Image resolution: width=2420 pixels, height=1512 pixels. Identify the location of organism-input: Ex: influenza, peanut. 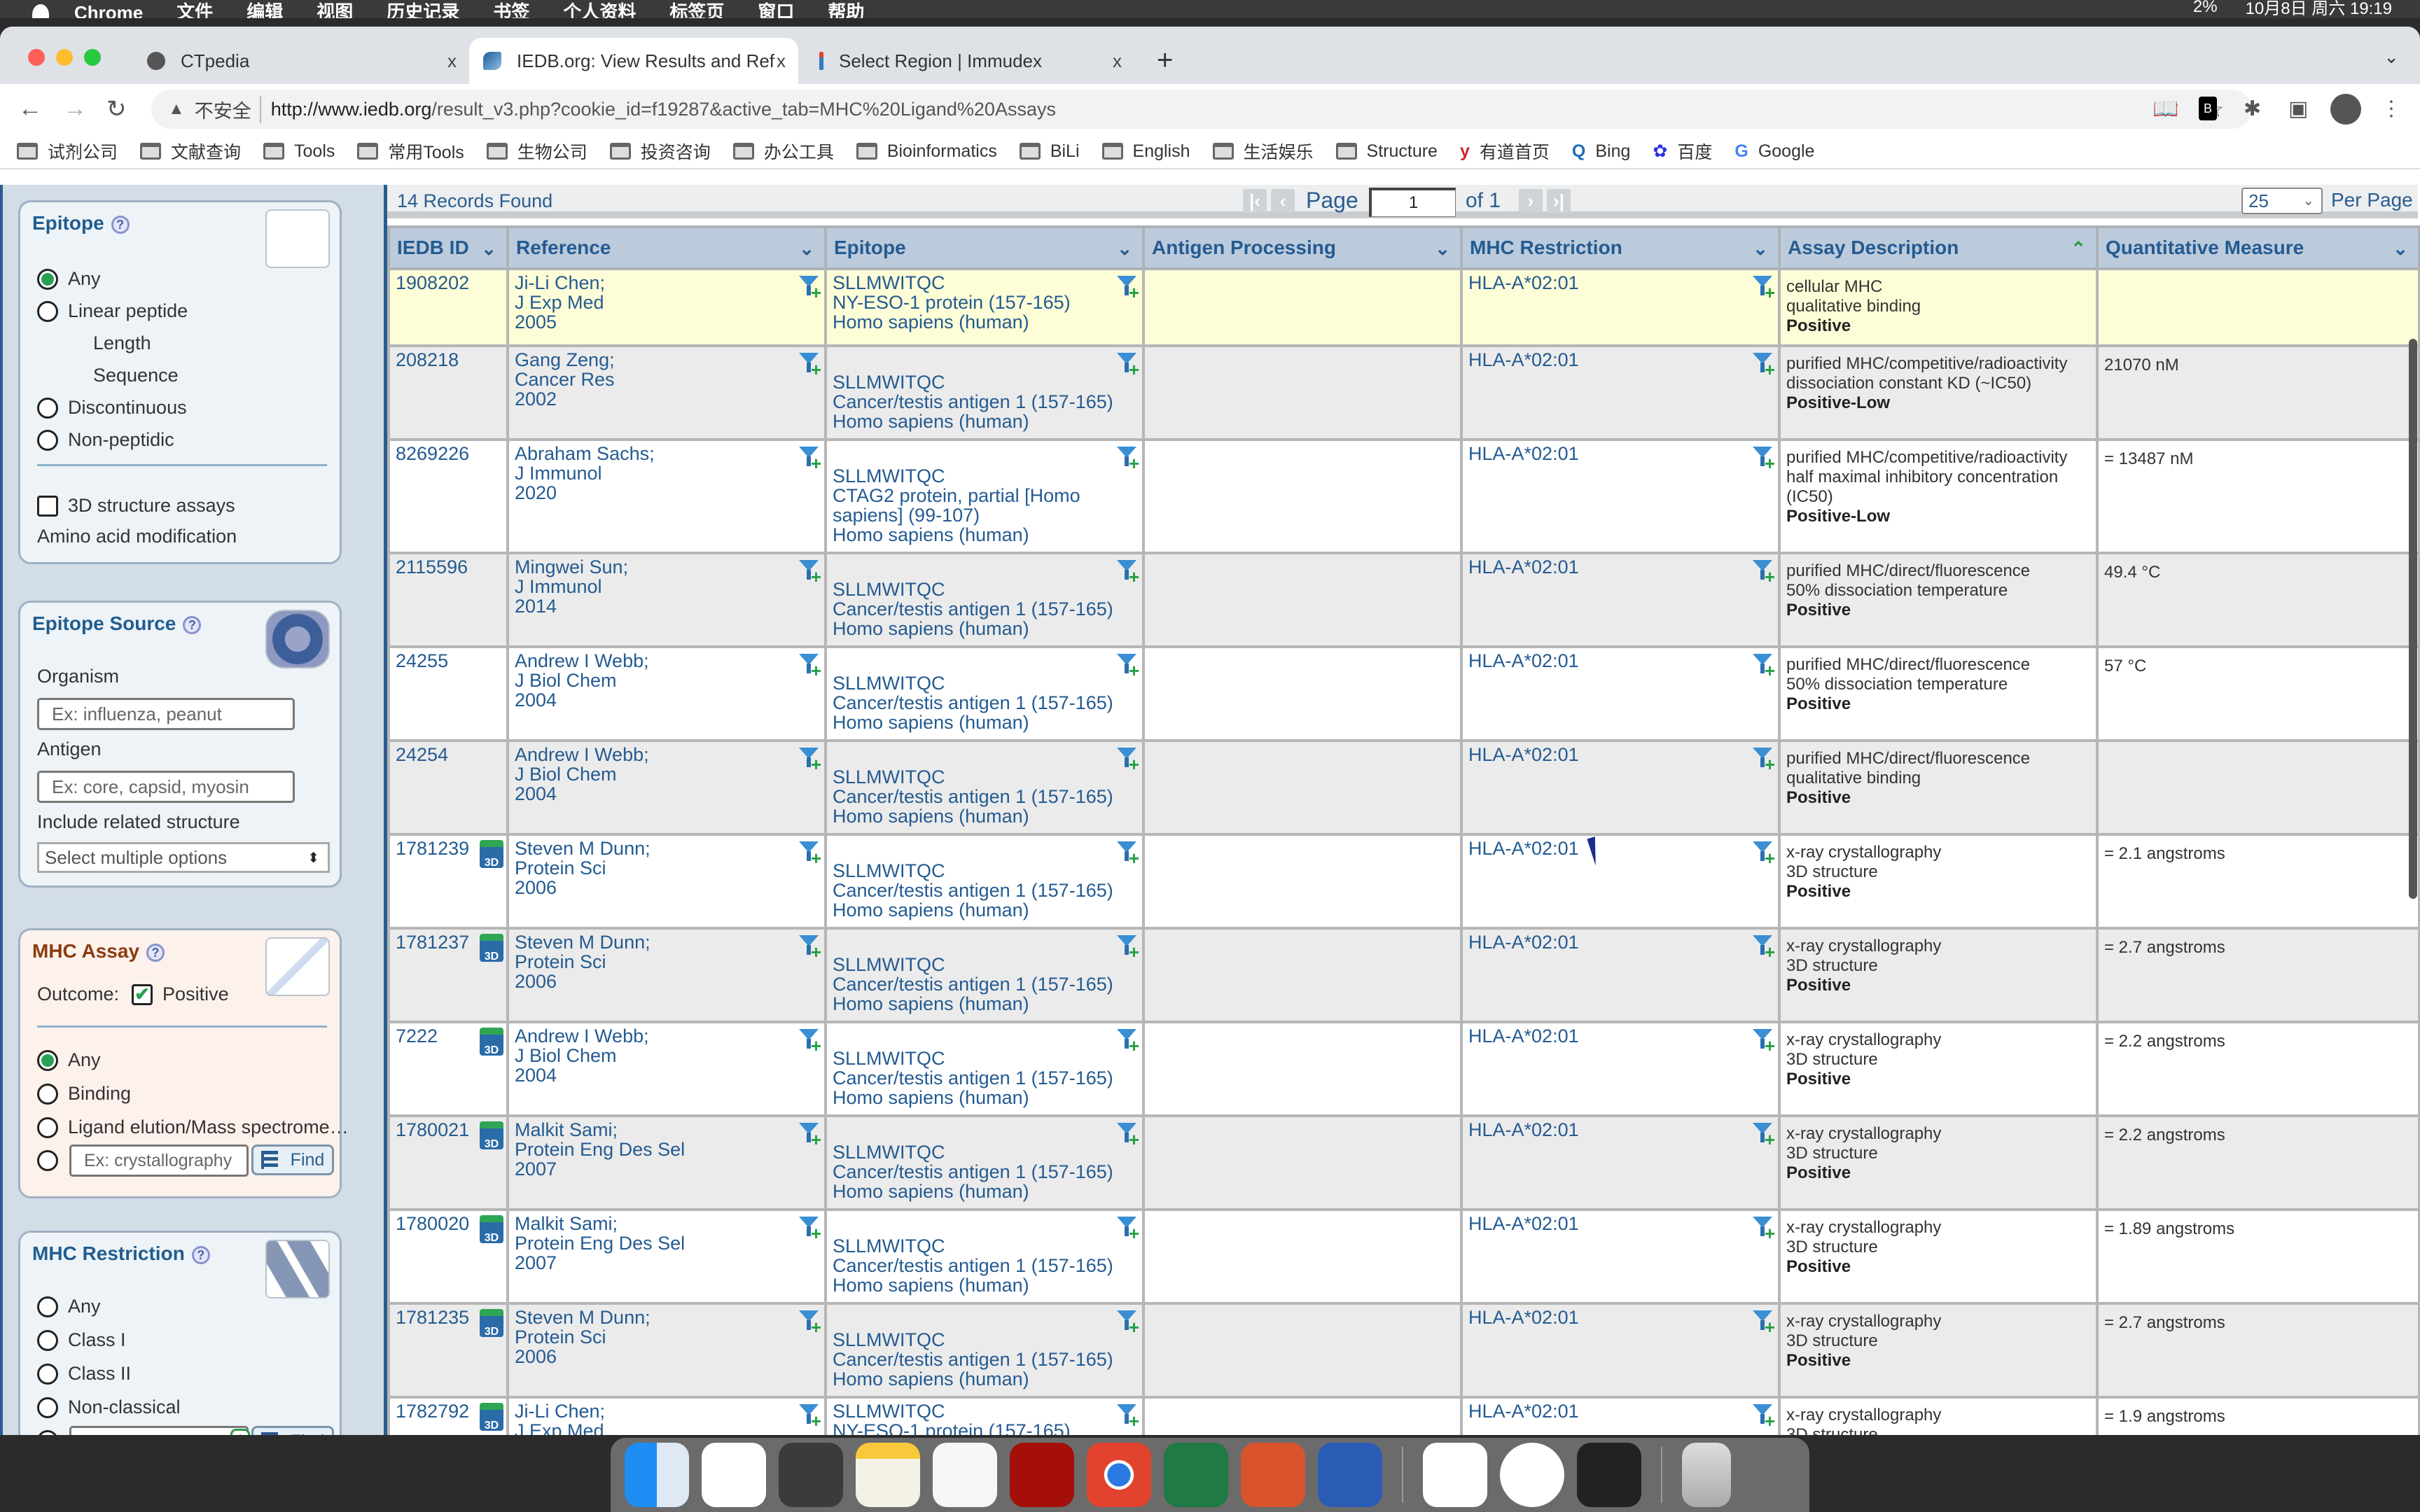
(166, 714).